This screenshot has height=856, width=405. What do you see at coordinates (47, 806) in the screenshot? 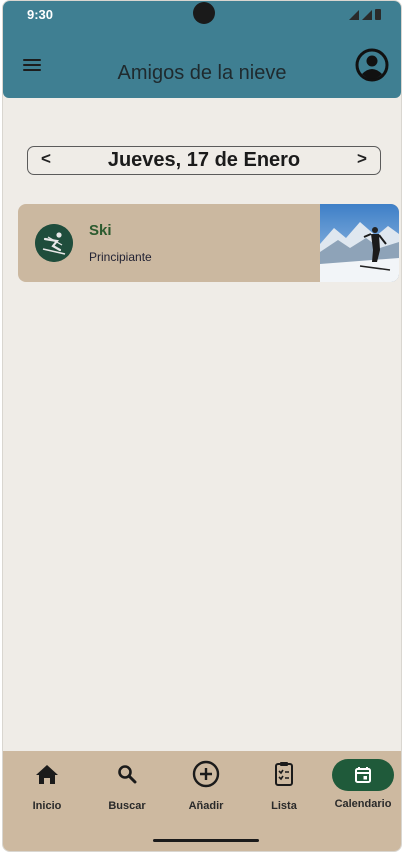
I see `nav-label-inicio: Inicio` at bounding box center [47, 806].